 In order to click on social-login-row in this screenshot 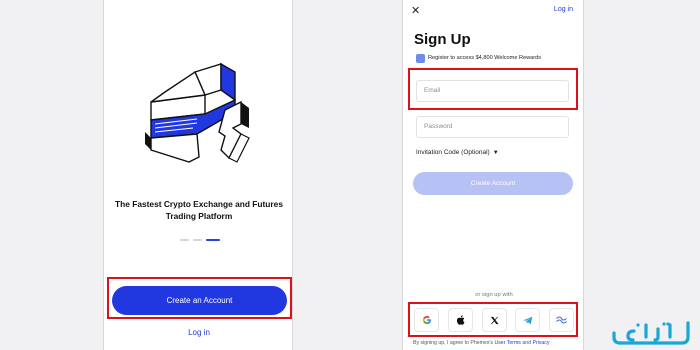, I will do `click(494, 320)`.